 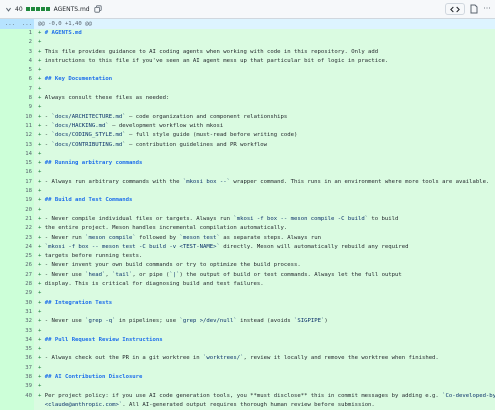 What do you see at coordinates (25, 229) in the screenshot?
I see `new-line-number: 22` at bounding box center [25, 229].